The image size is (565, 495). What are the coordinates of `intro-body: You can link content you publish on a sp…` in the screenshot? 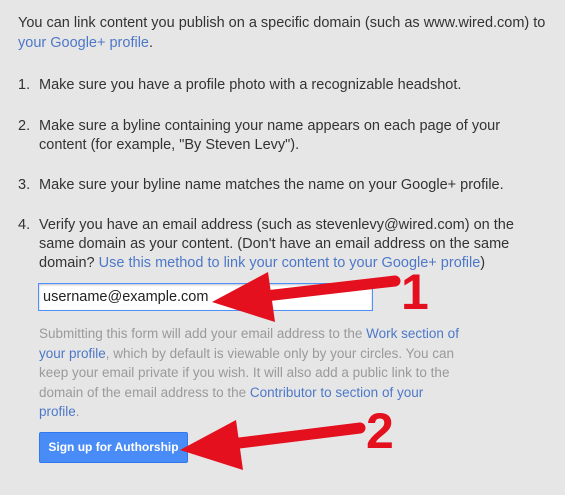 It's located at (282, 23).